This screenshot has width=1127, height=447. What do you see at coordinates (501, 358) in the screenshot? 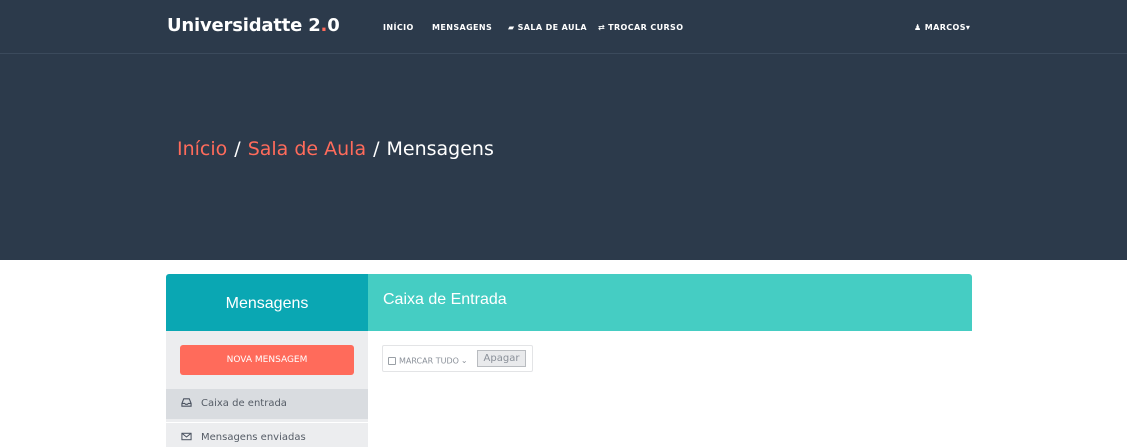
I see `delete-button: Apagar` at bounding box center [501, 358].